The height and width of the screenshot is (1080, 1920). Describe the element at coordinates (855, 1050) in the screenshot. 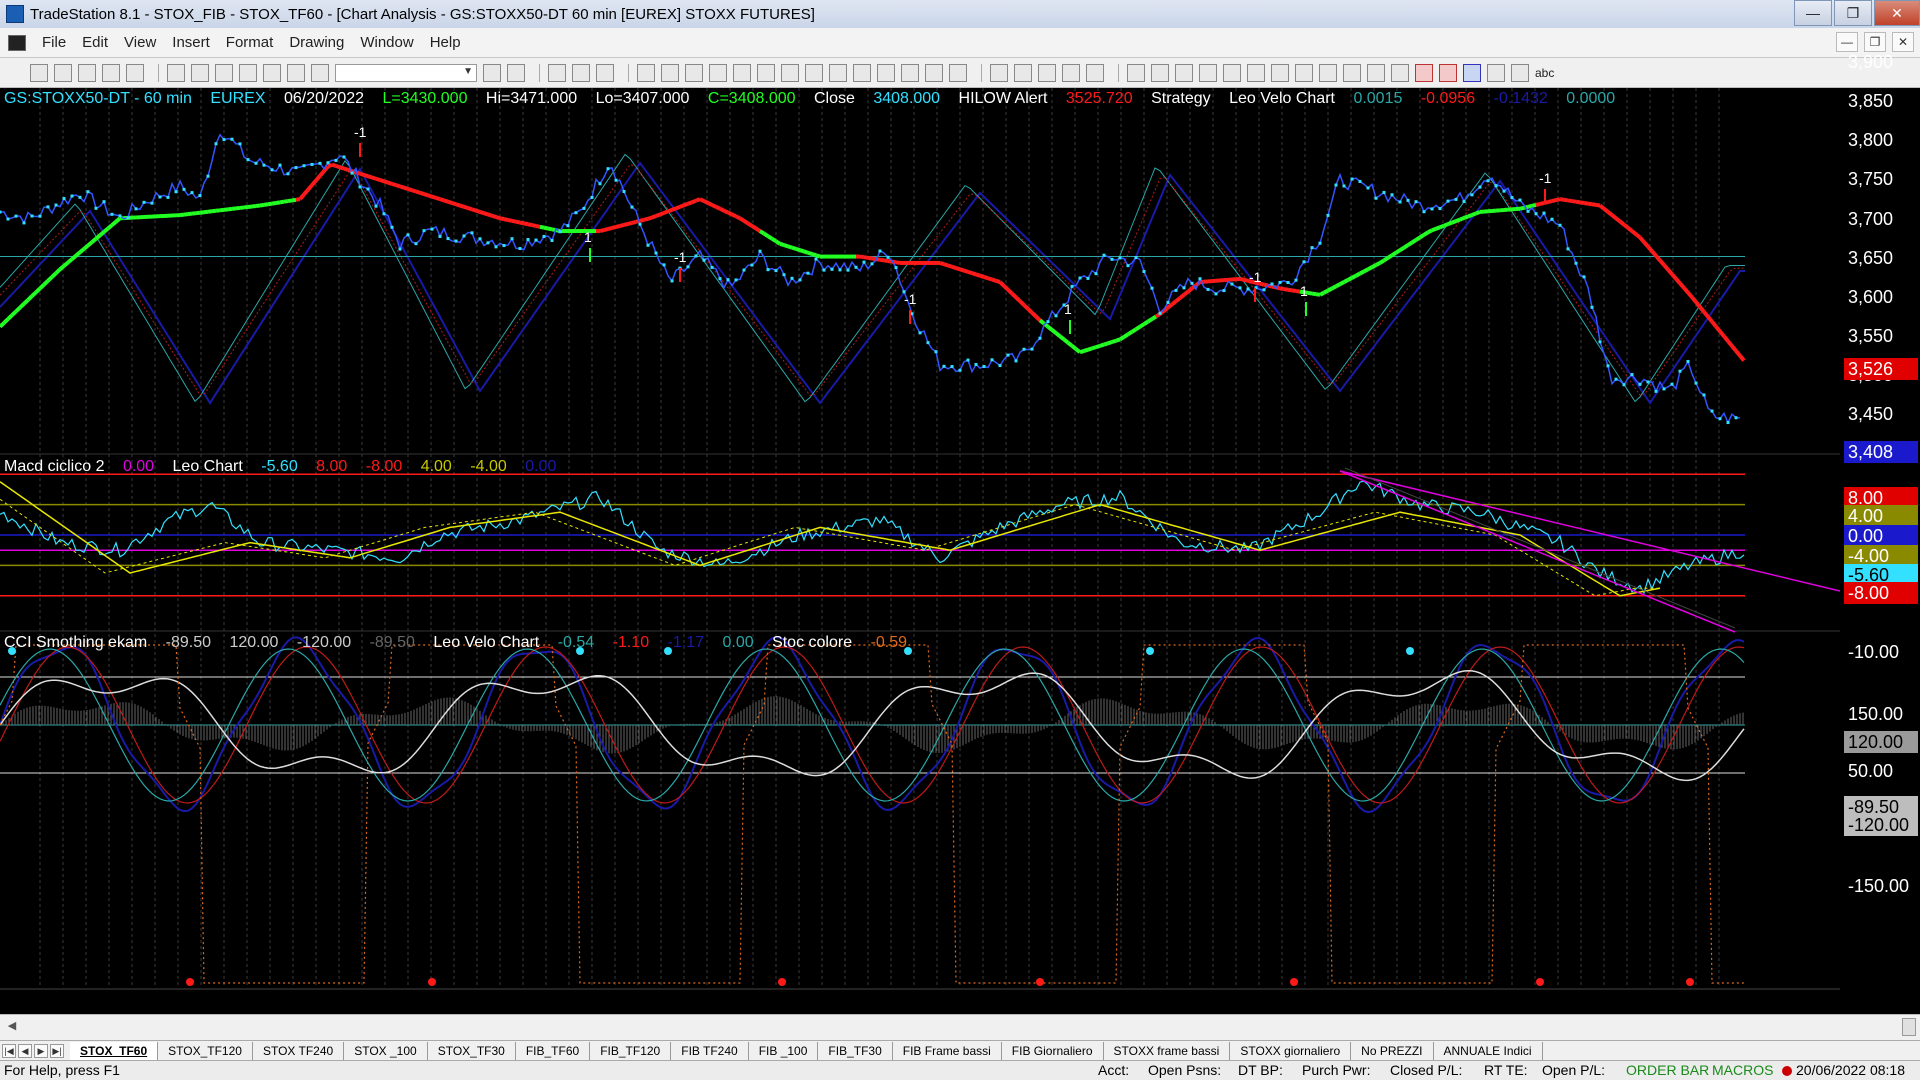

I see `sheet-tab: FIB_TF30` at that location.